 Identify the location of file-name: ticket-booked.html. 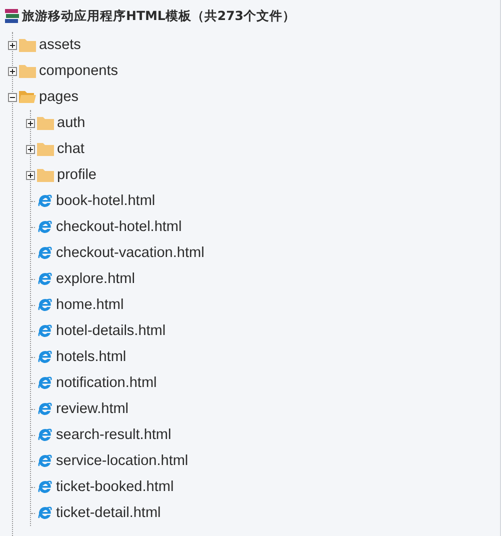
(115, 487).